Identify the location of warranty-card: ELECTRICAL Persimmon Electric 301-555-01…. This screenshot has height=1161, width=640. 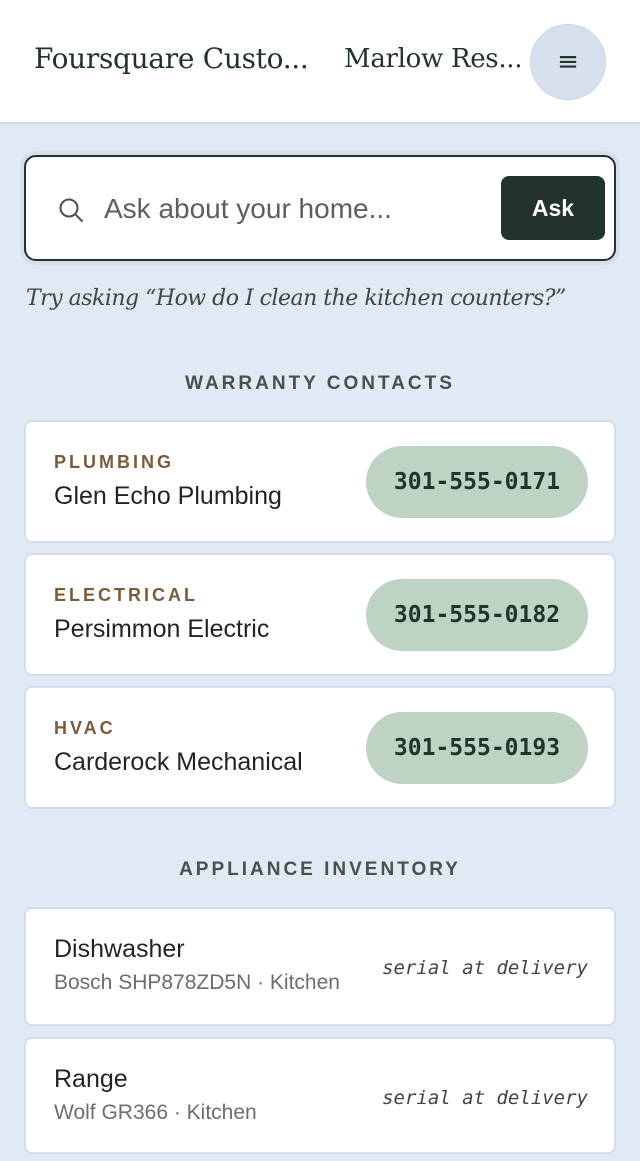
(320, 614).